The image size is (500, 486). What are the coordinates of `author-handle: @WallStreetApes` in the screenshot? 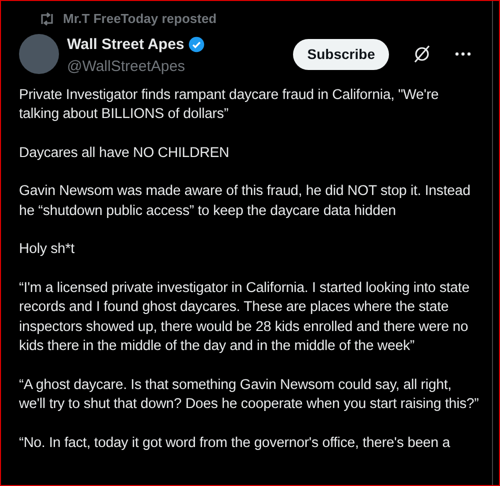 It's located at (176, 66).